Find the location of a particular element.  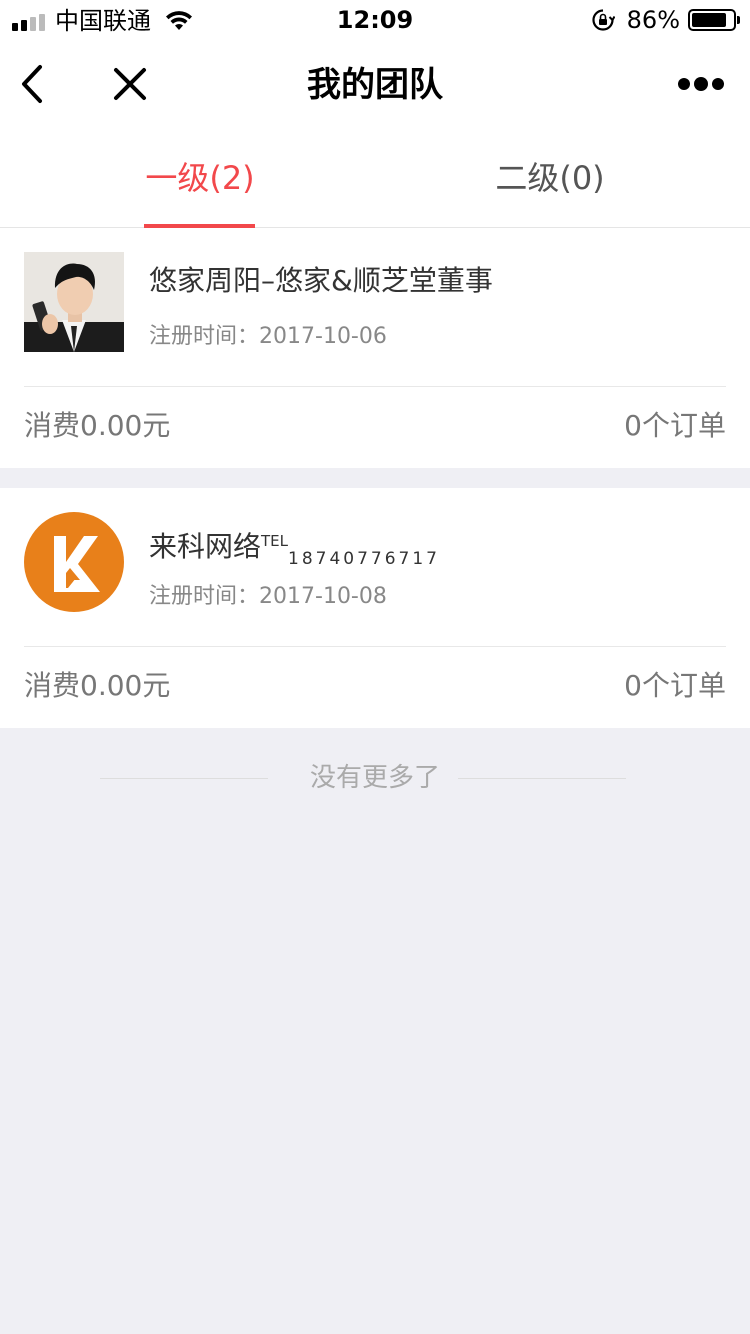

tel-number: 18740776717 is located at coordinates (364, 559).